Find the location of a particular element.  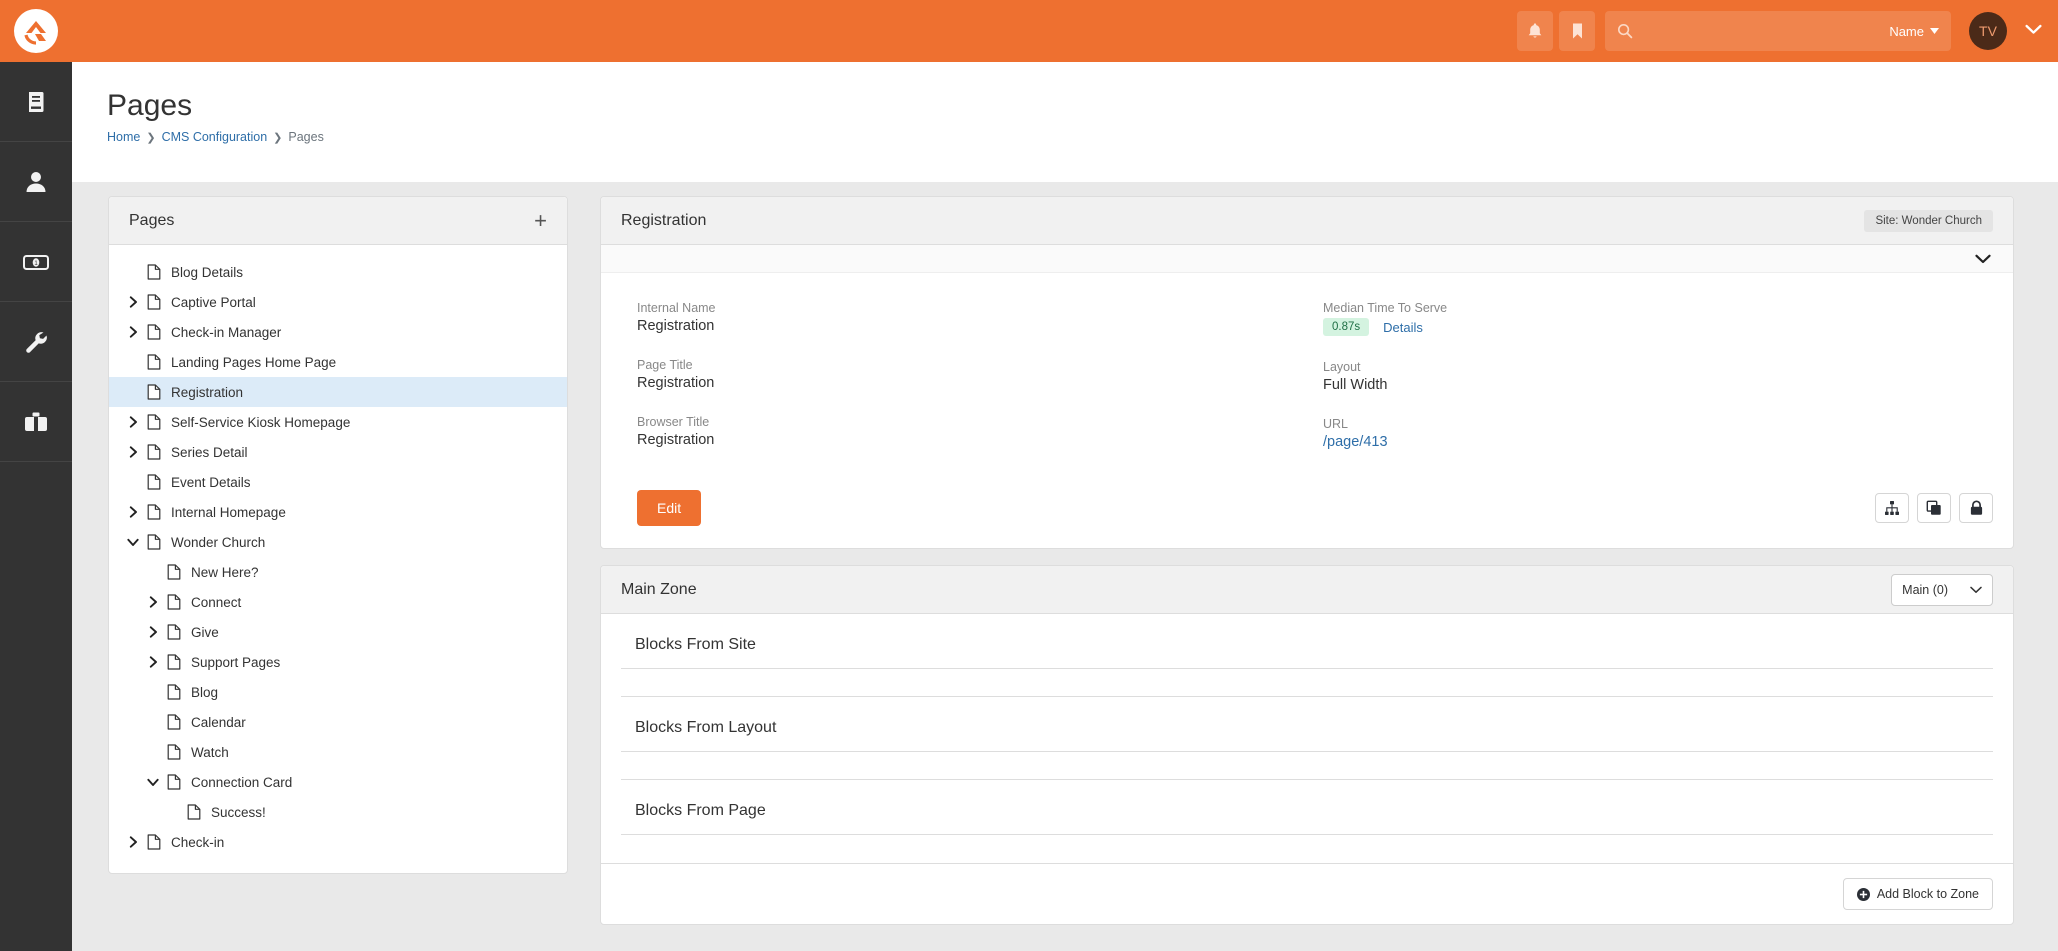

logo is located at coordinates (36, 31).